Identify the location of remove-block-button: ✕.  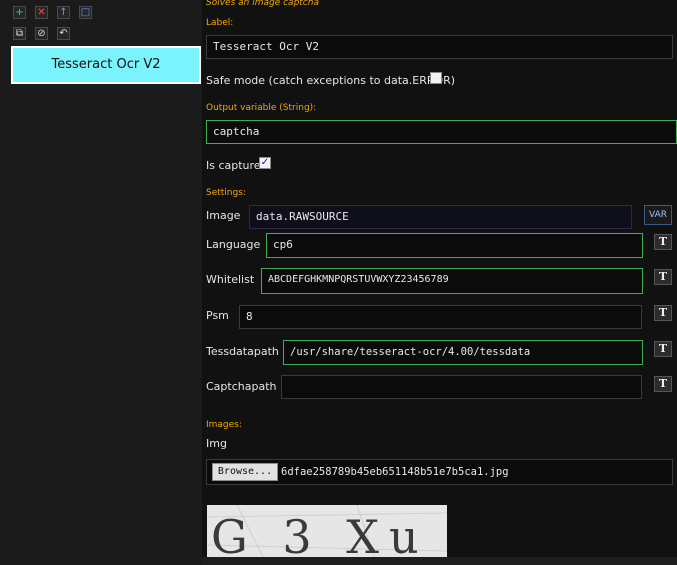
(41, 12).